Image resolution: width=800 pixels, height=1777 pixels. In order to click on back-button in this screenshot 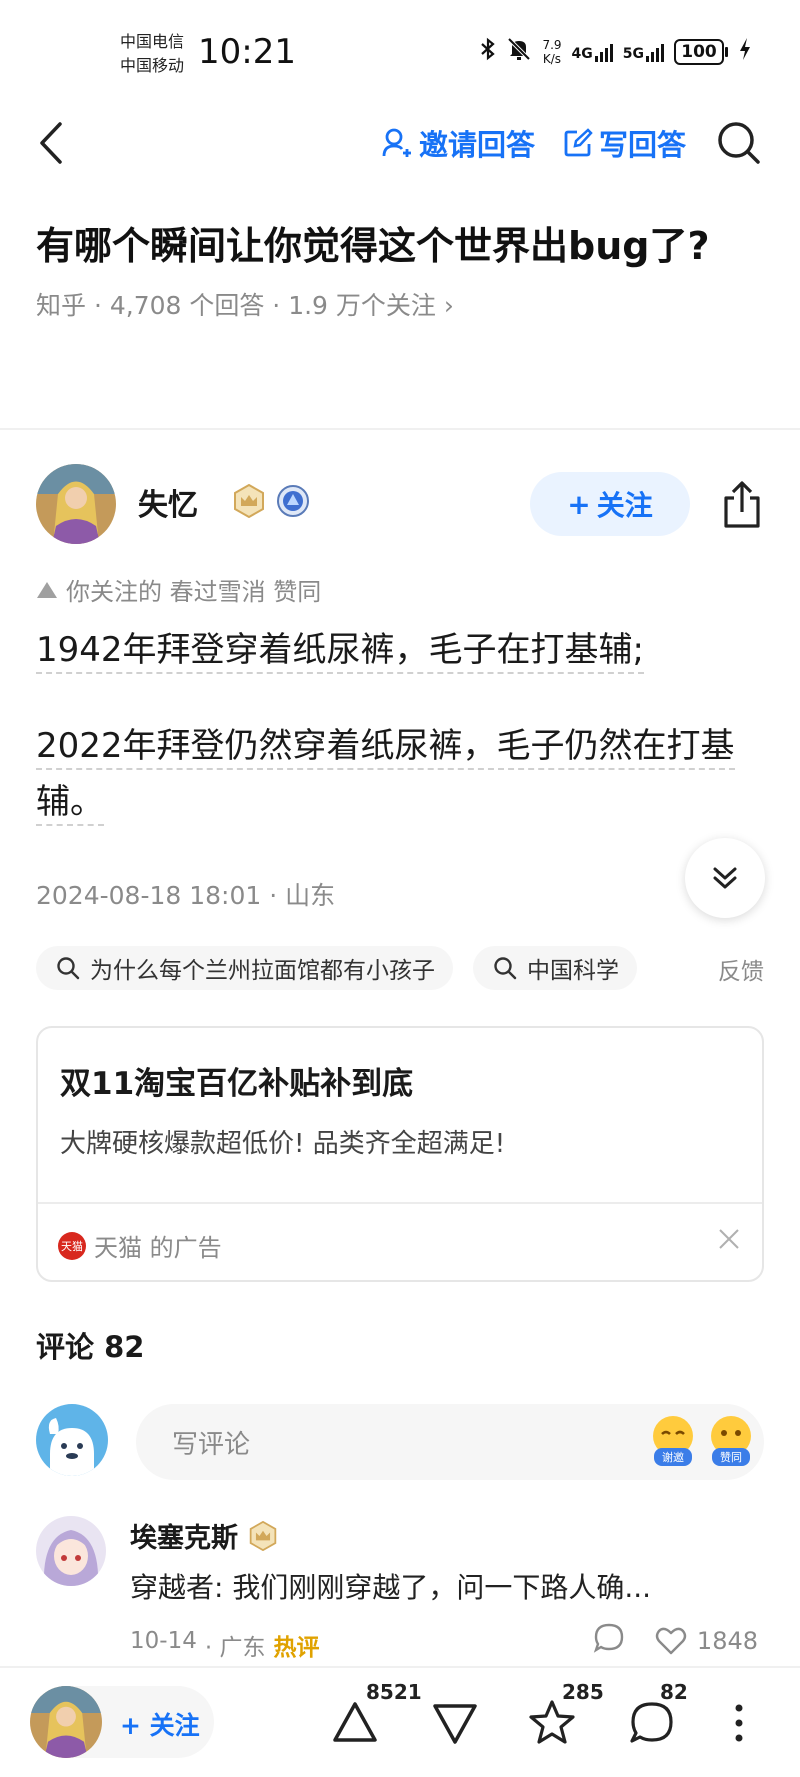, I will do `click(52, 143)`.